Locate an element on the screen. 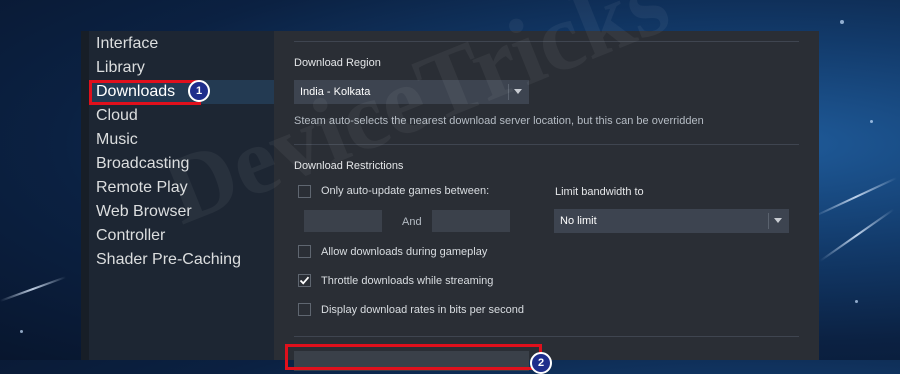 The height and width of the screenshot is (374, 900). download-restrictions-heading: Download Restrictions is located at coordinates (349, 166).